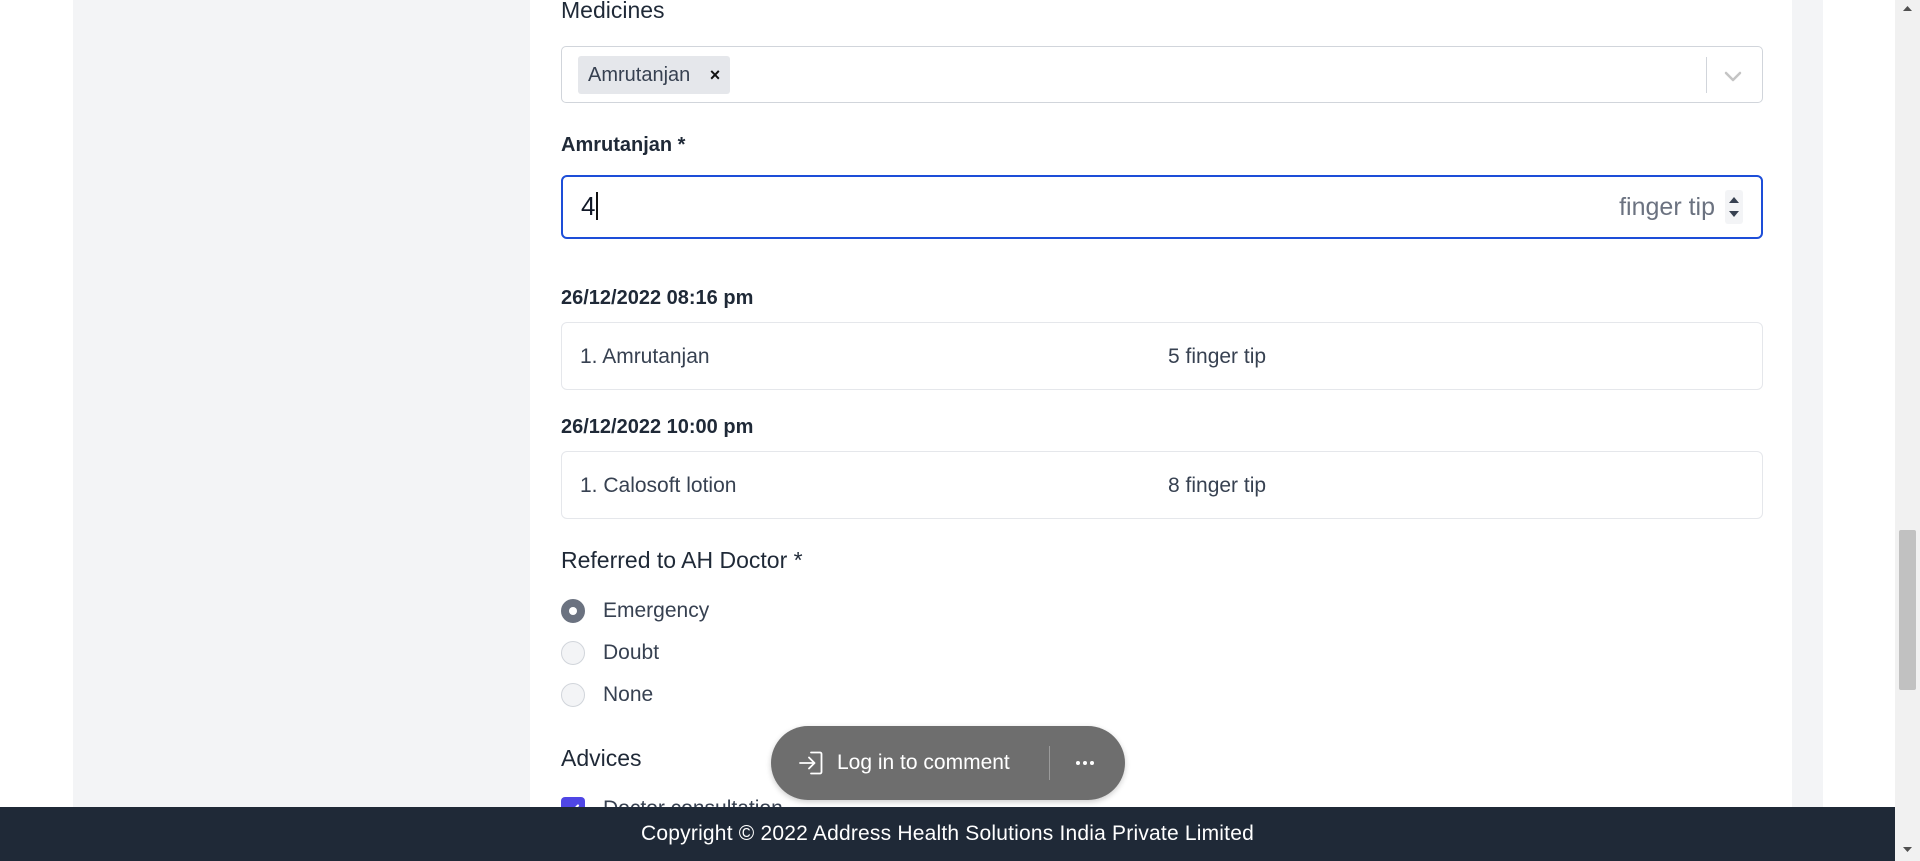 The height and width of the screenshot is (861, 1920). I want to click on medicines-multiselect: Amrutanjan ×, so click(1162, 74).